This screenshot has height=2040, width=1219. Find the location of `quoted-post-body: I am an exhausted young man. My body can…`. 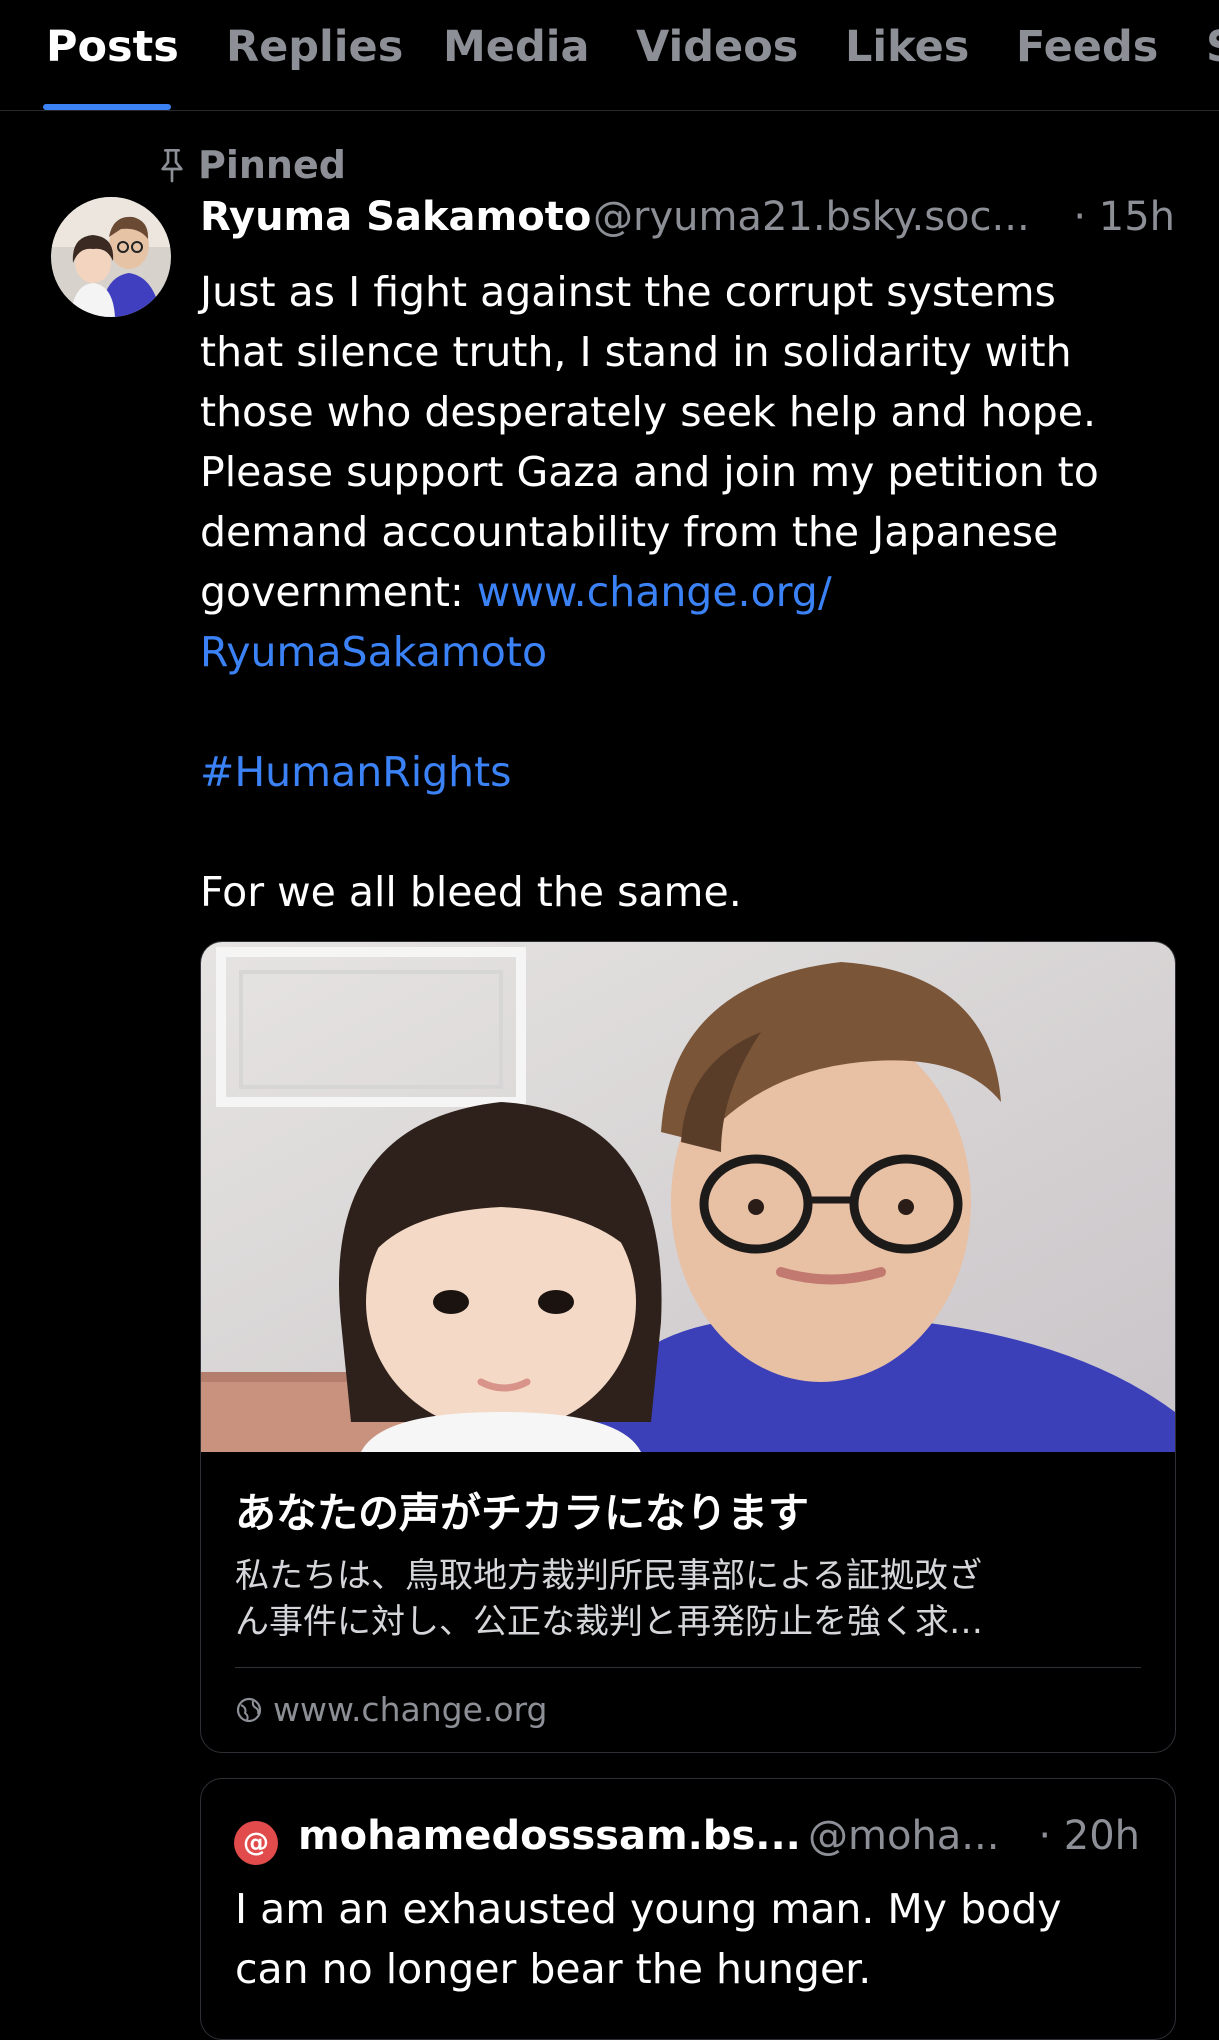

quoted-post-body: I am an exhausted young man. My body can… is located at coordinates (695, 1939).